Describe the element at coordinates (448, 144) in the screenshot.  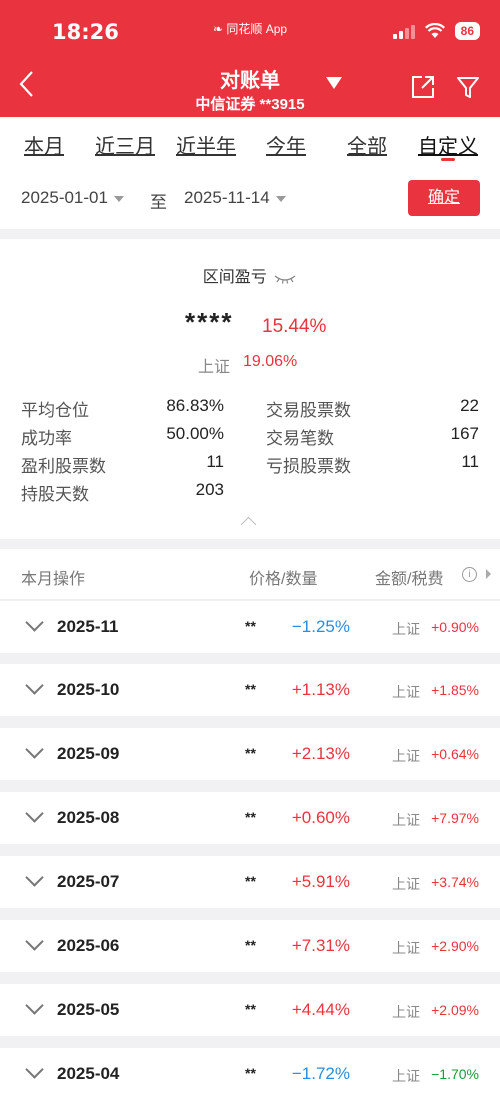
I see `tab-custom: 自定义` at that location.